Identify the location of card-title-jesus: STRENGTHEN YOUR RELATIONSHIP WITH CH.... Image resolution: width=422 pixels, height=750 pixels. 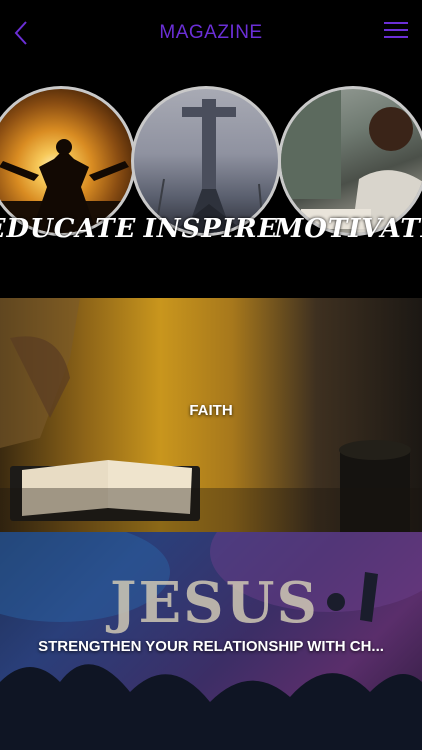
(211, 646).